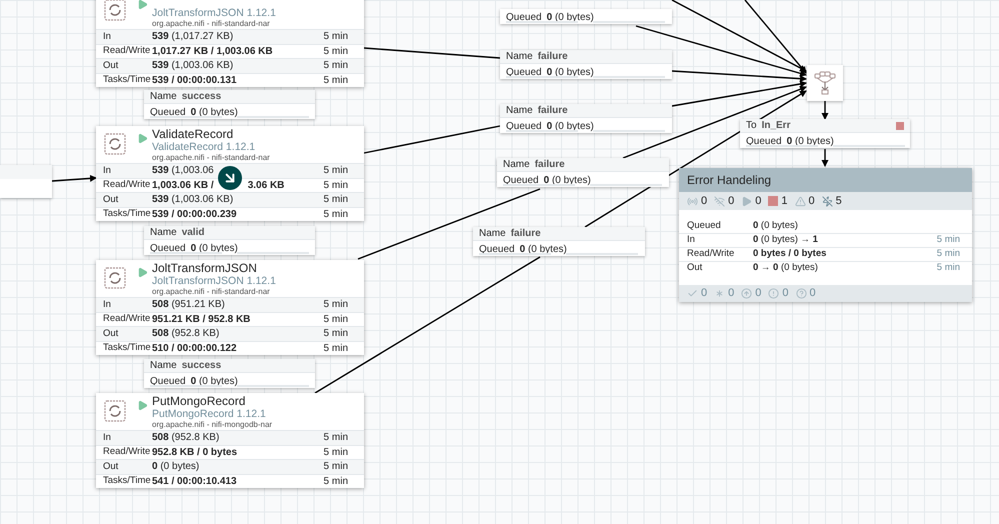 The width and height of the screenshot is (999, 524). I want to click on stat-value: 539 (1,003.06, so click(183, 171).